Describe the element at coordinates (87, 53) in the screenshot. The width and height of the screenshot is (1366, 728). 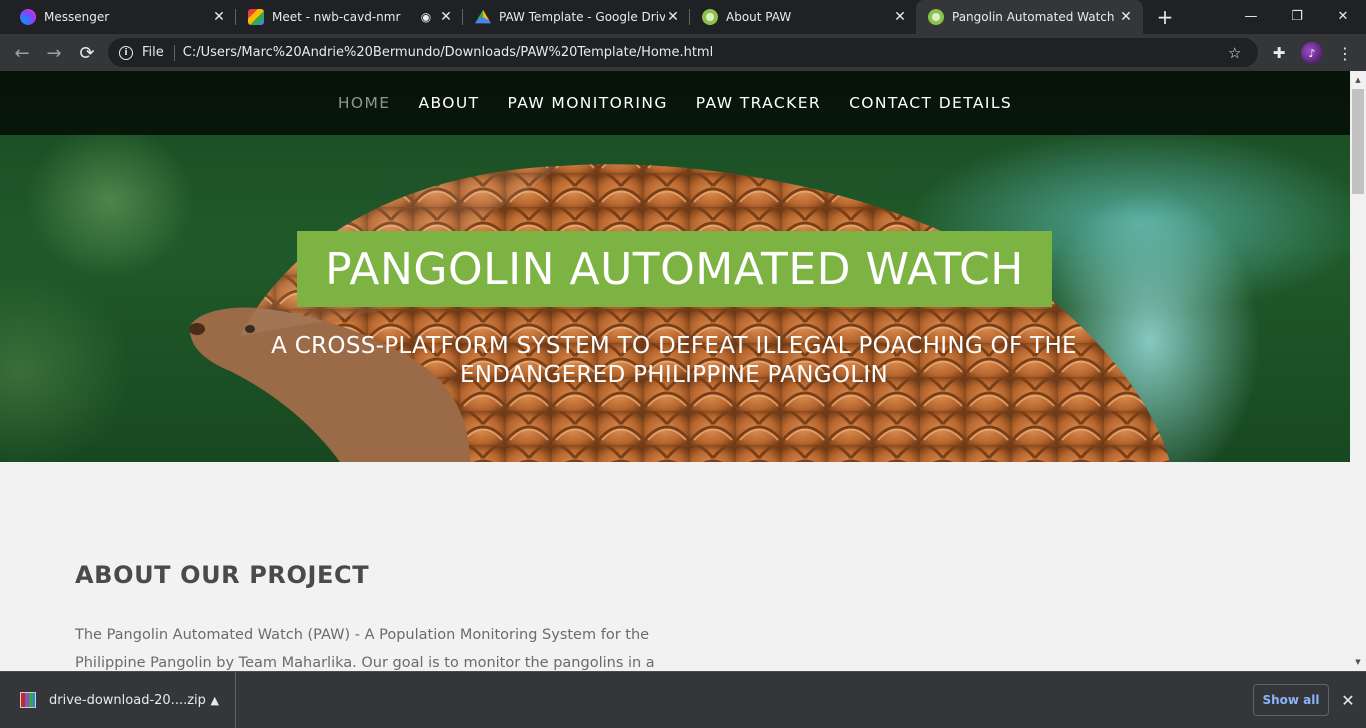
I see `reload-button: ⟳` at that location.